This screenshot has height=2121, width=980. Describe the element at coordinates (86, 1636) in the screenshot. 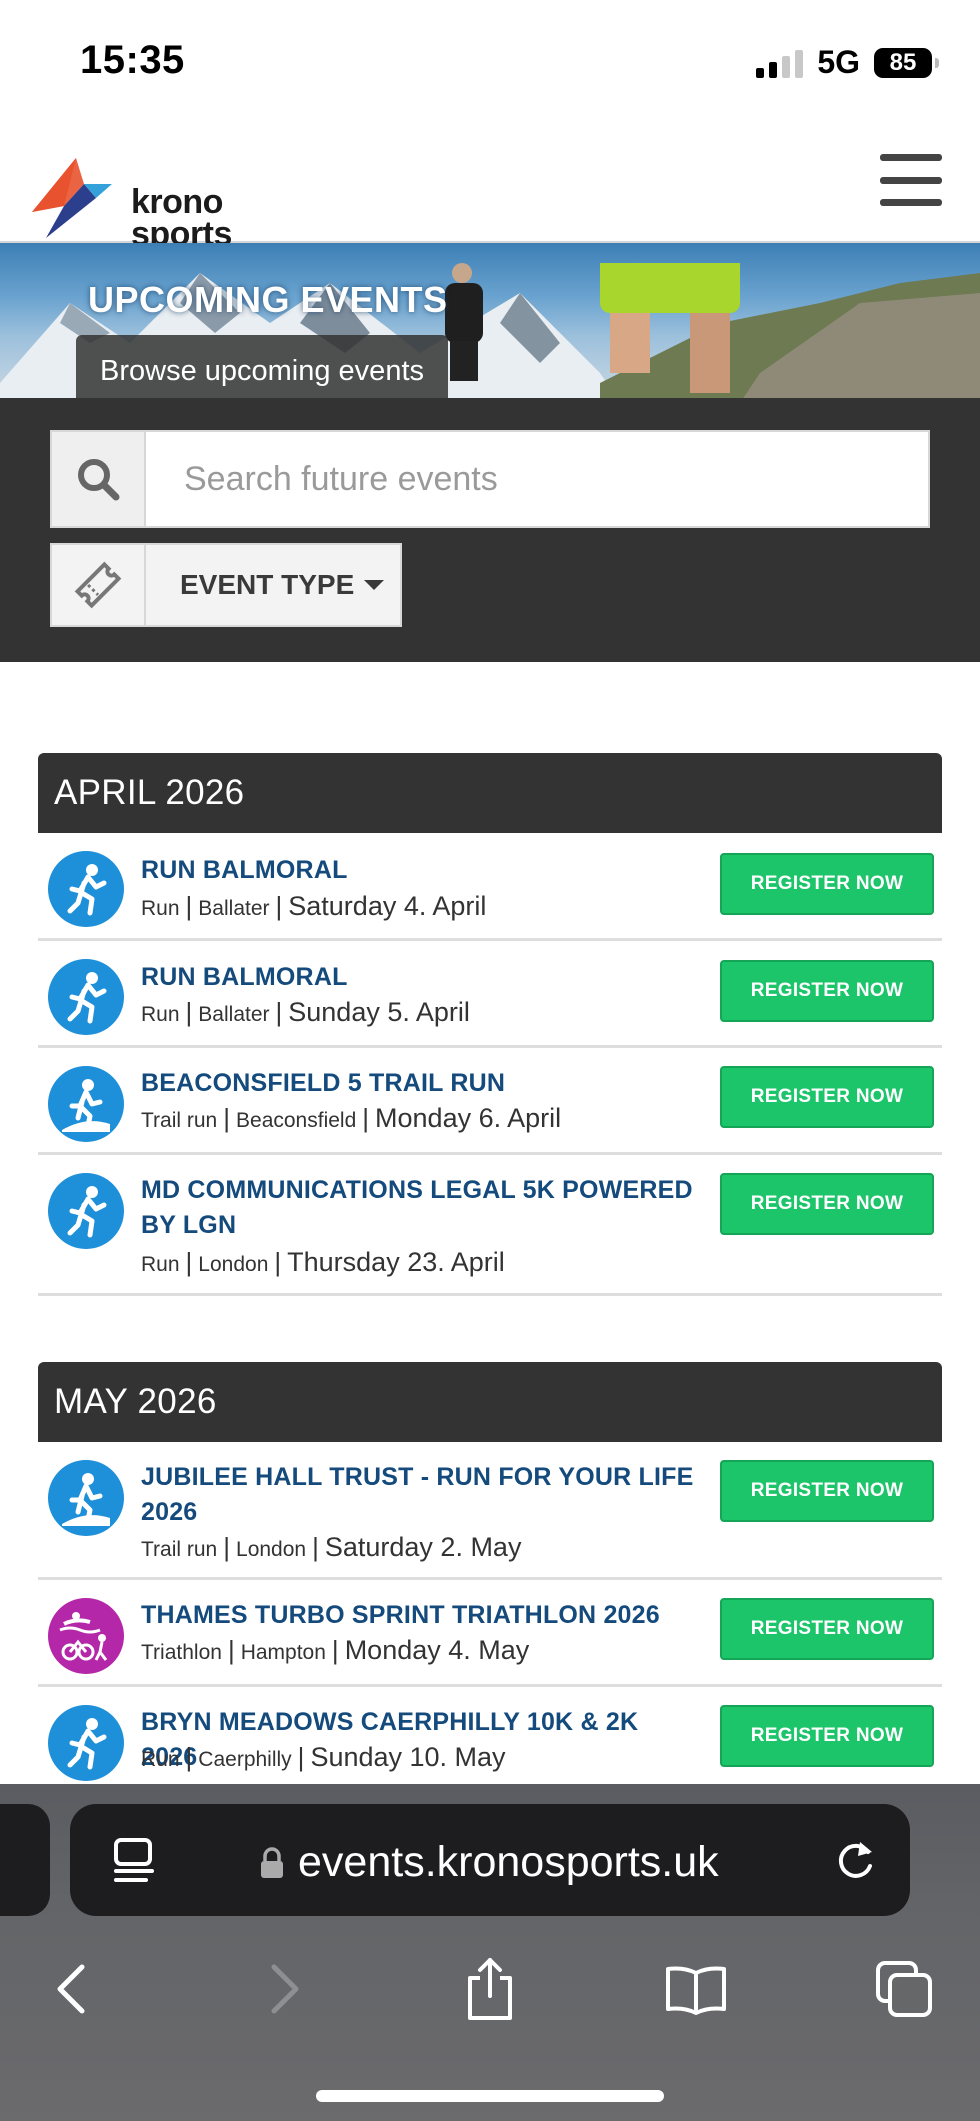

I see `triathlon-icon` at that location.